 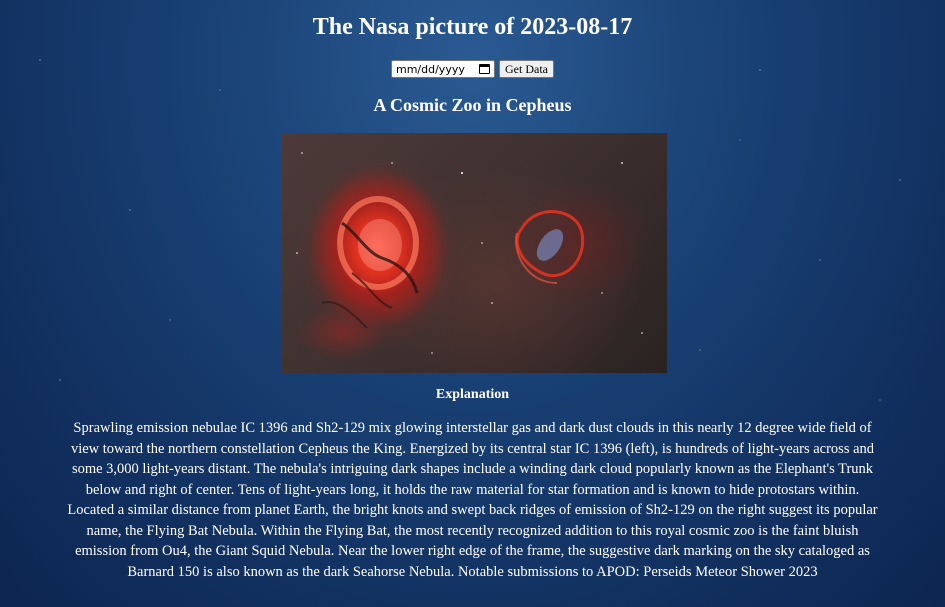 What do you see at coordinates (472, 105) in the screenshot?
I see `picture-title: A Cosmic Zoo in Cepheus` at bounding box center [472, 105].